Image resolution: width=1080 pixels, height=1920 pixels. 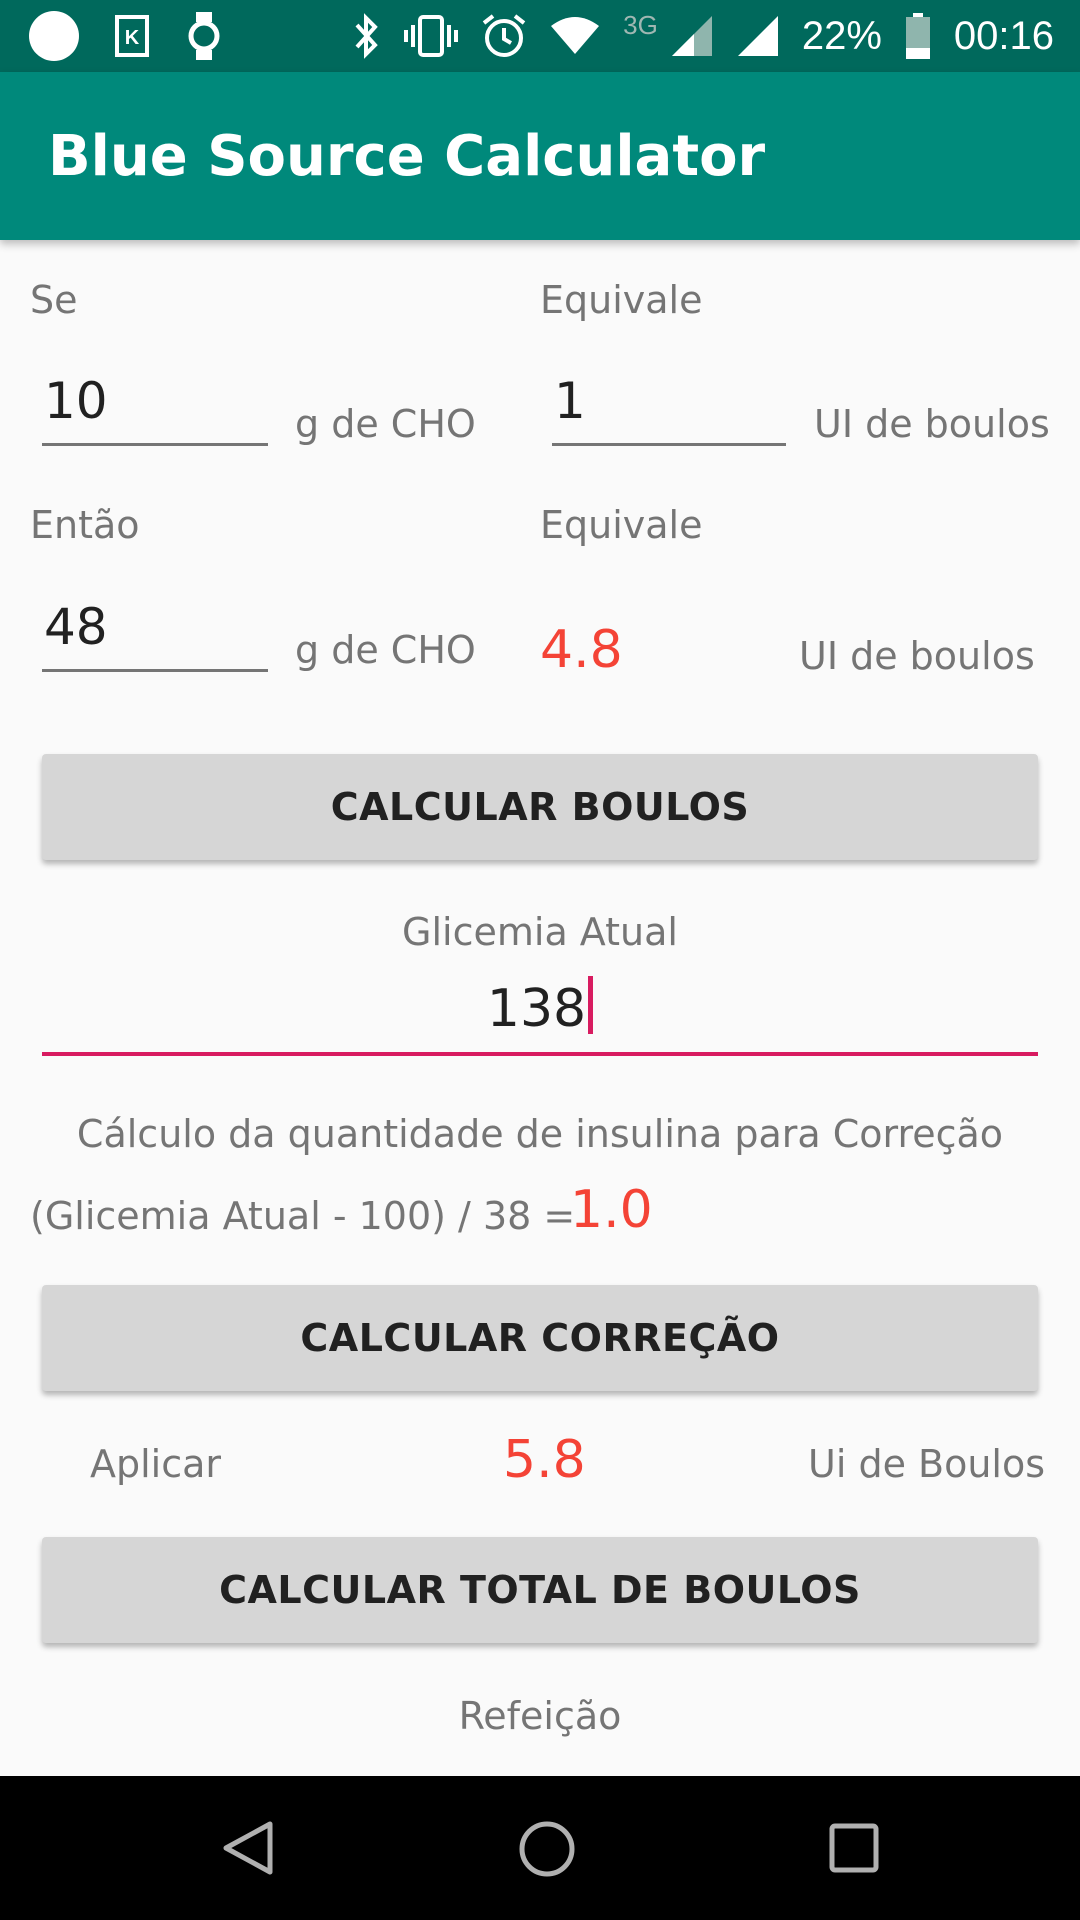 I want to click on apply-label: Aplicar, so click(x=156, y=1464).